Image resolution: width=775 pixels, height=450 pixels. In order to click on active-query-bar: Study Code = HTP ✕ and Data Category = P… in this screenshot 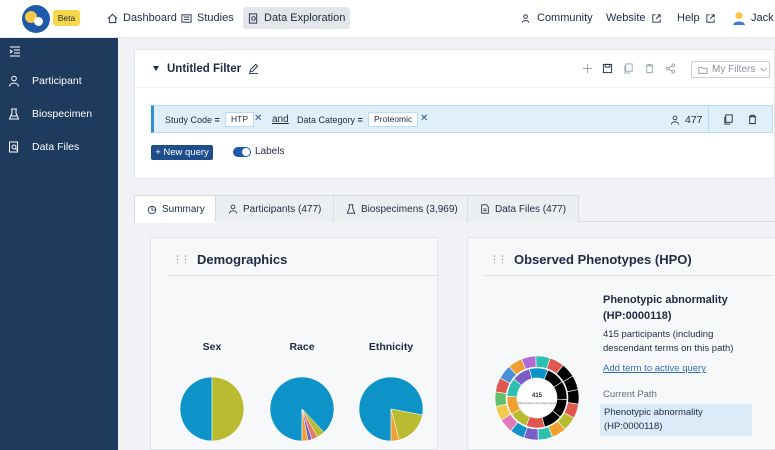, I will do `click(462, 119)`.